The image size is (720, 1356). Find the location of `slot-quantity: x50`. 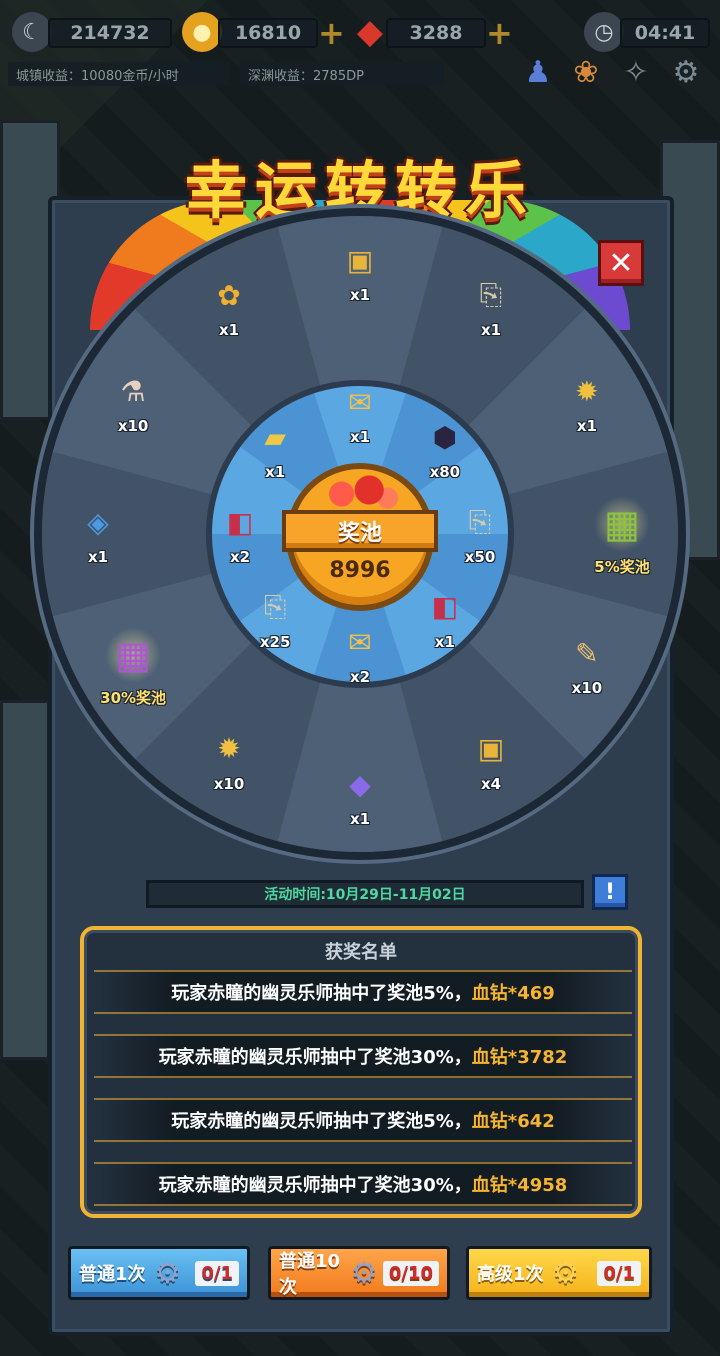

slot-quantity: x50 is located at coordinates (480, 557).